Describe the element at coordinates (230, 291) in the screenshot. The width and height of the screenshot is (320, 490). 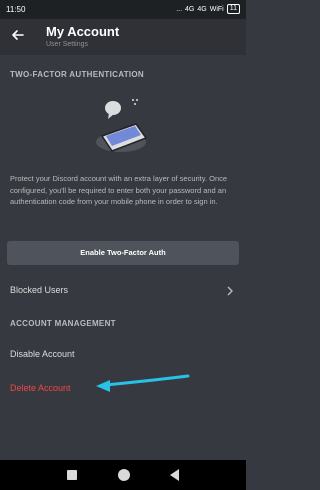
I see `chevron-right-icon` at that location.